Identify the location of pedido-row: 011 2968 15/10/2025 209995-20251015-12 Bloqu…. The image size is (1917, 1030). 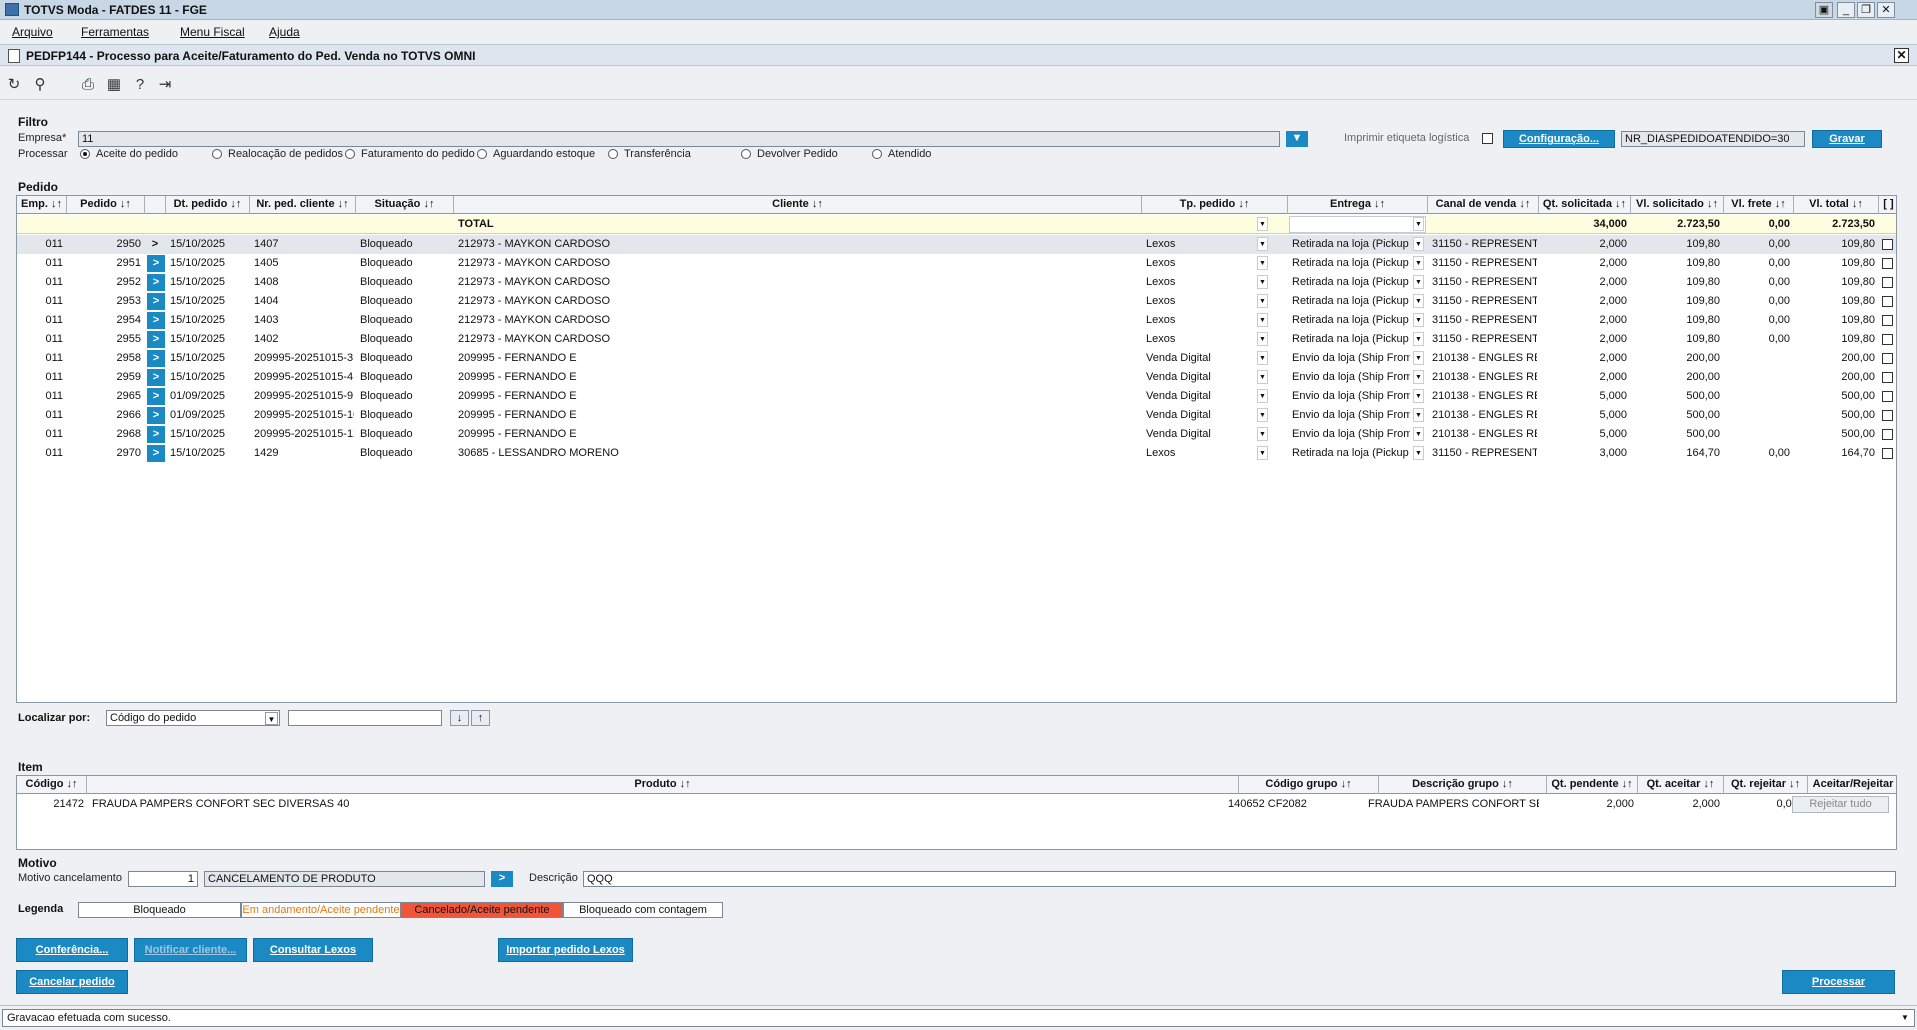
(956, 434).